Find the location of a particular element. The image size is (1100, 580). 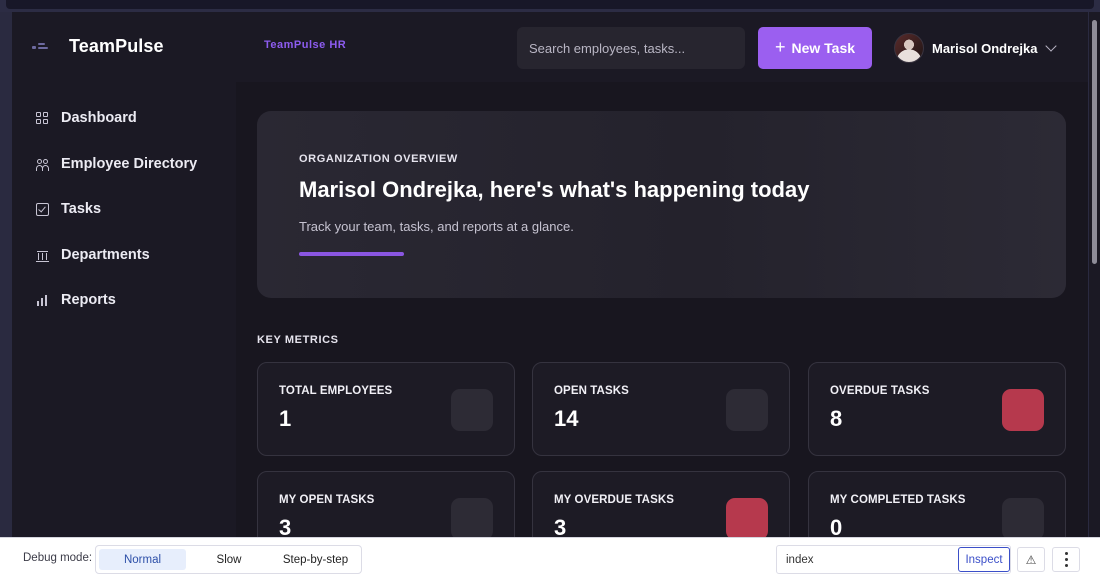

metric-value: 14 is located at coordinates (566, 418).